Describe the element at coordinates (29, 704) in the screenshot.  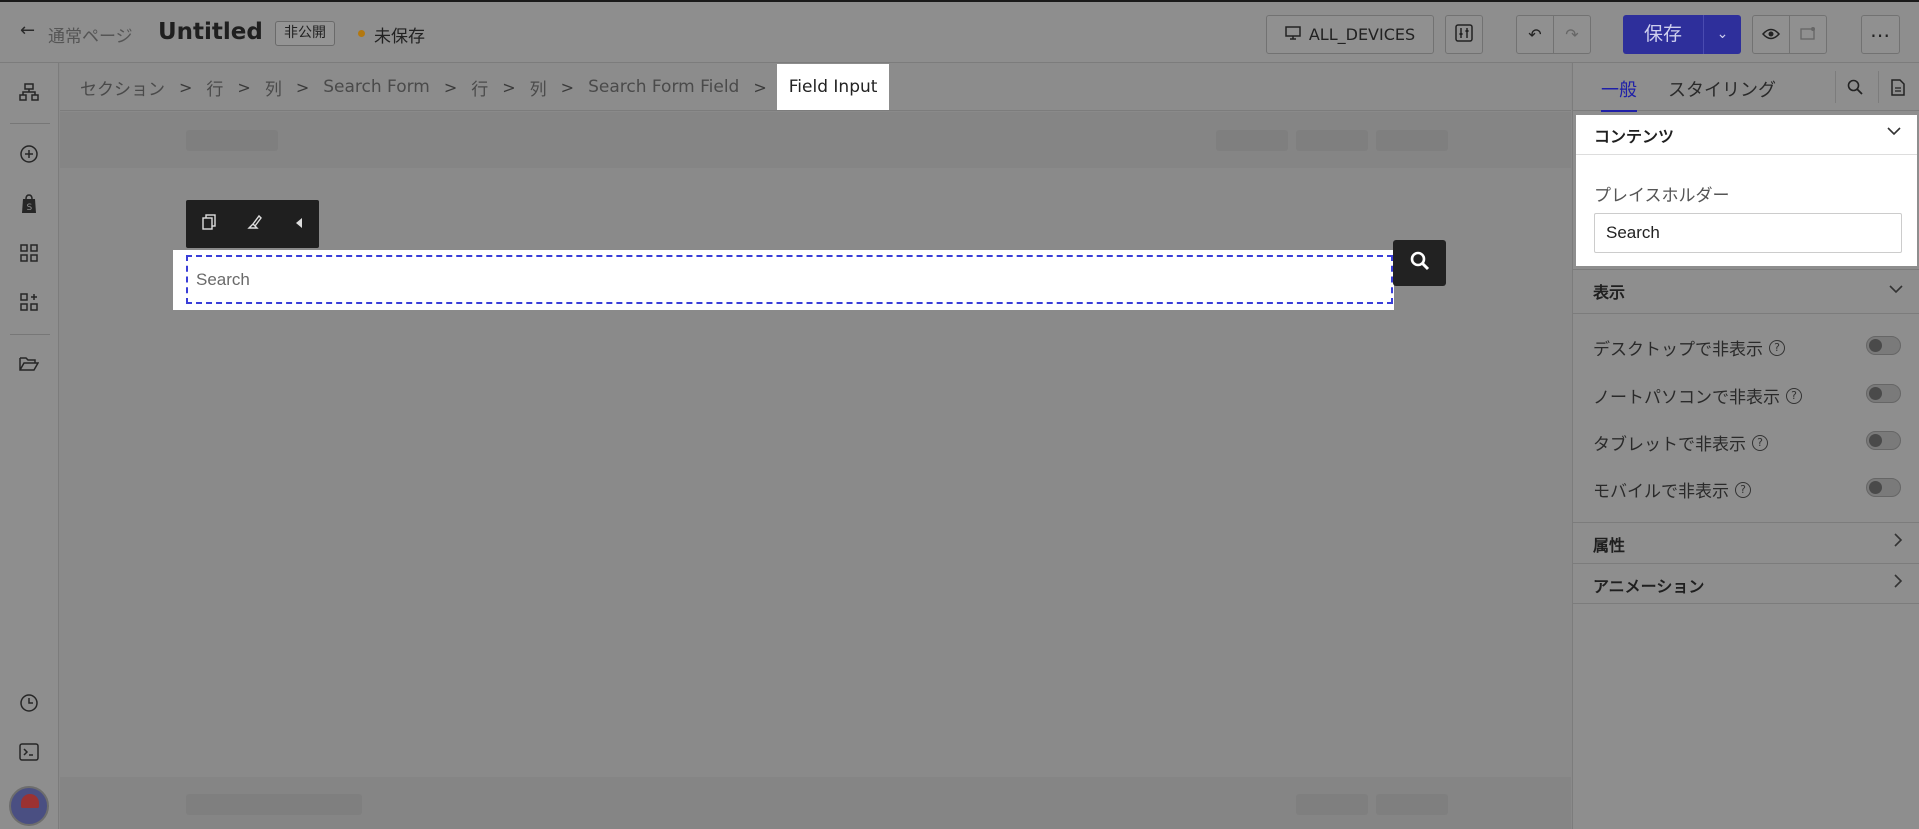
I see `history-icon` at that location.